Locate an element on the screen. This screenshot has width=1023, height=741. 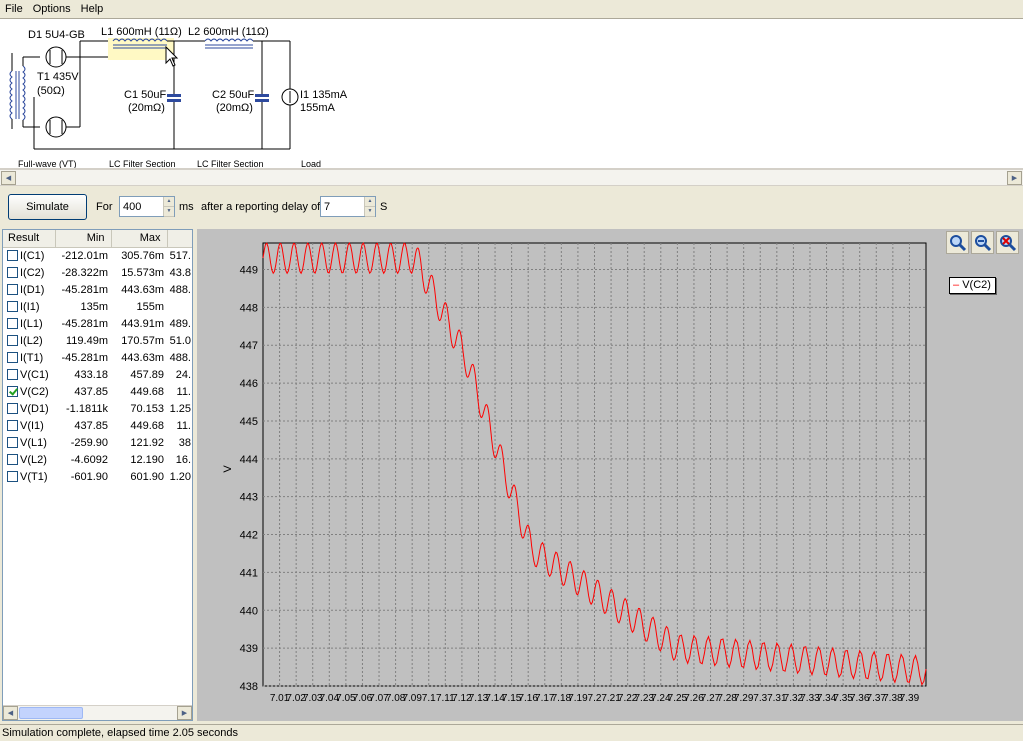
for-label: For is located at coordinates (104, 207).